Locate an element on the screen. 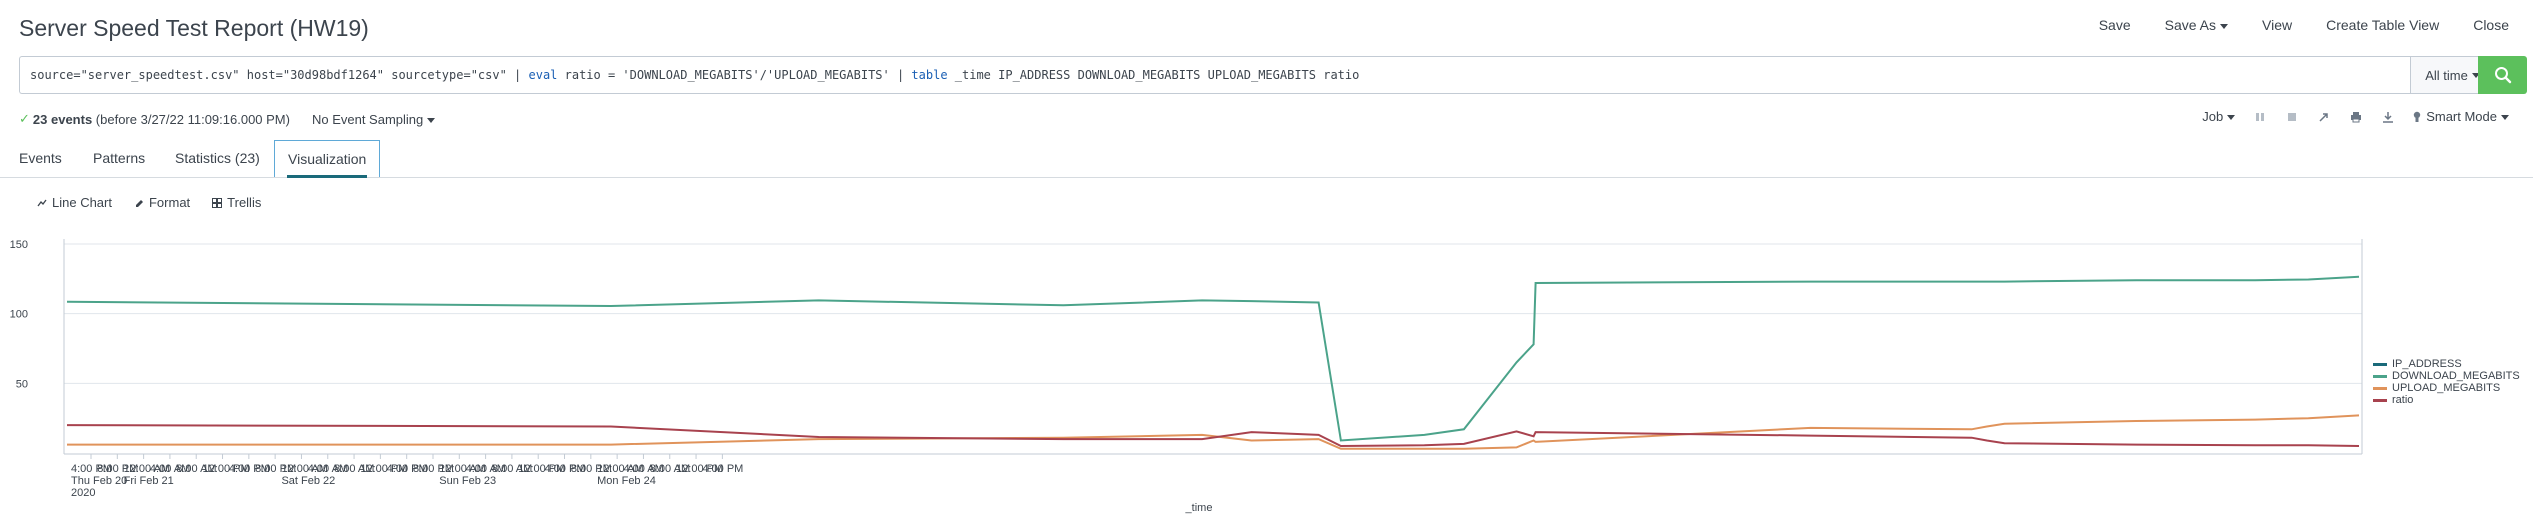  bulb-icon is located at coordinates (2417, 116).